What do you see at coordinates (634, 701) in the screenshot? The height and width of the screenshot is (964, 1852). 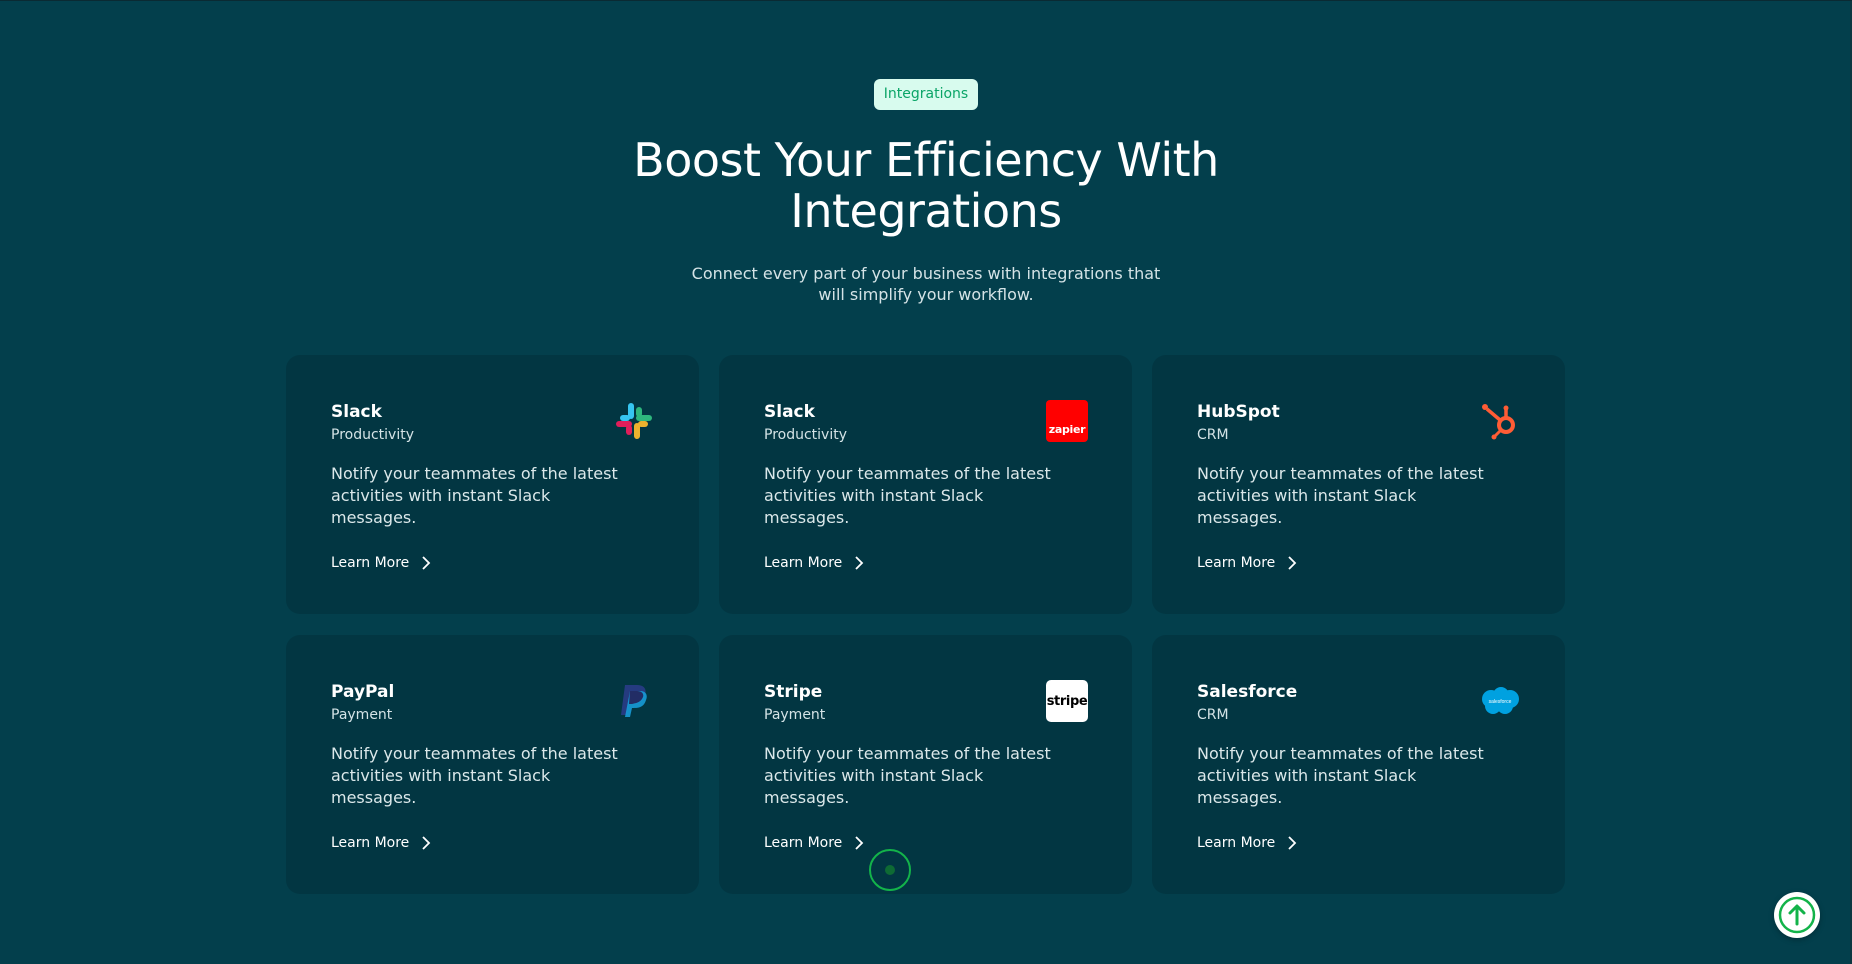 I see `paypal-logo-icon` at bounding box center [634, 701].